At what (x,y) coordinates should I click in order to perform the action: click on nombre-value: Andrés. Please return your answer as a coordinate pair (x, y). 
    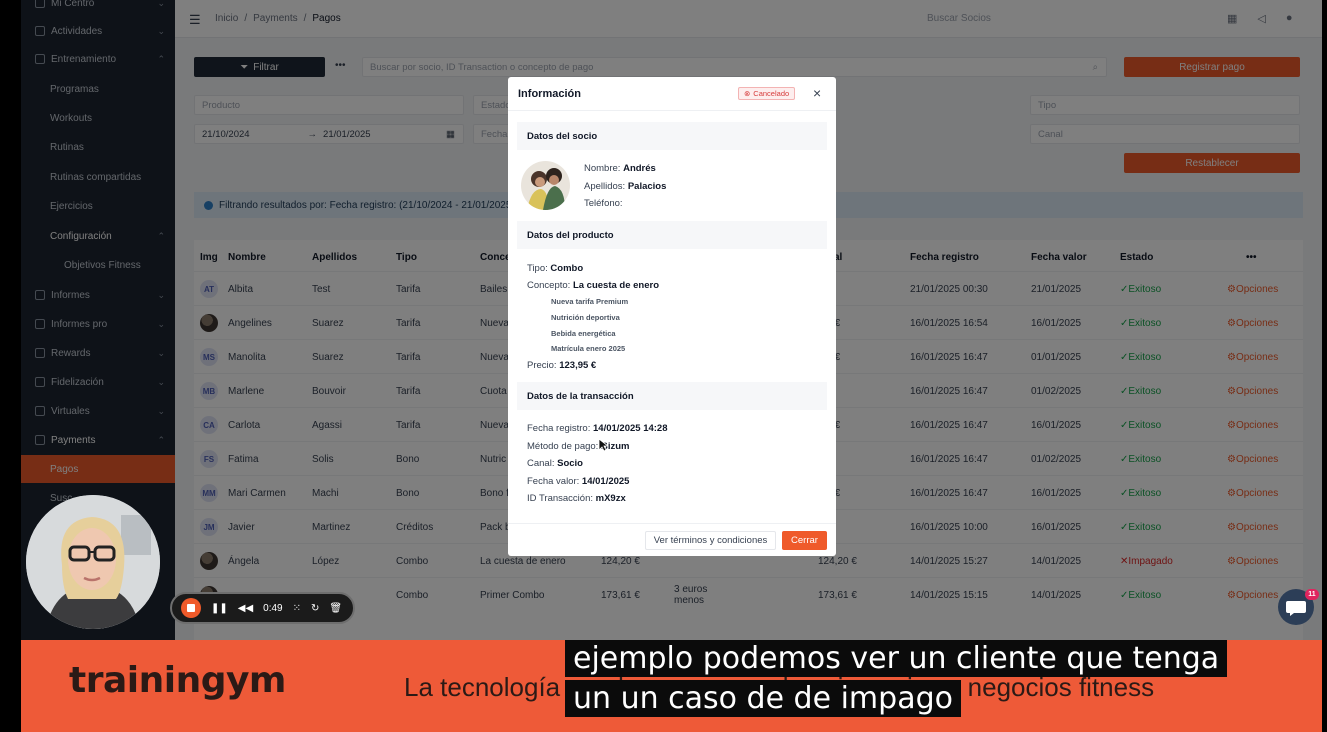
    Looking at the image, I should click on (639, 168).